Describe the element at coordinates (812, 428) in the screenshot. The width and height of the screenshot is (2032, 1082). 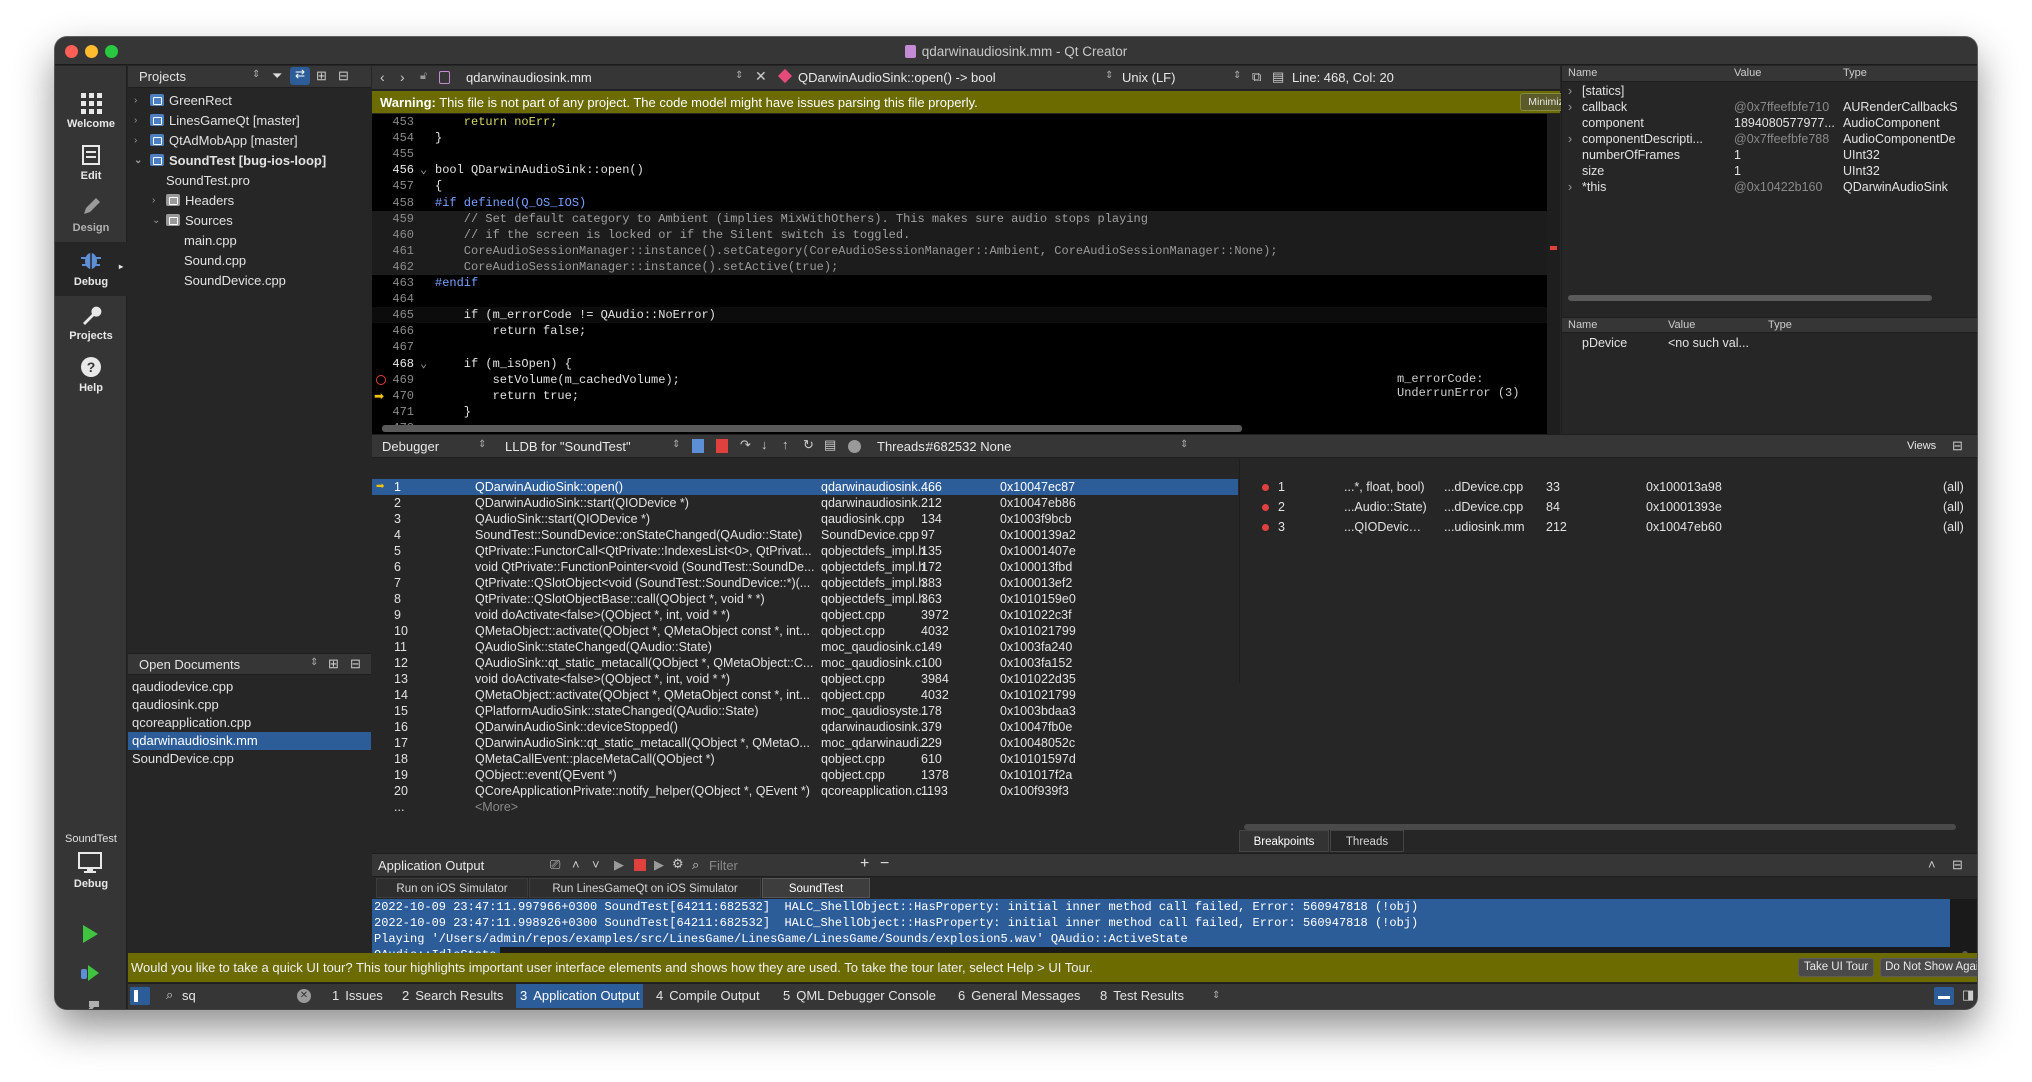
I see `horizontal-scrollbar` at that location.